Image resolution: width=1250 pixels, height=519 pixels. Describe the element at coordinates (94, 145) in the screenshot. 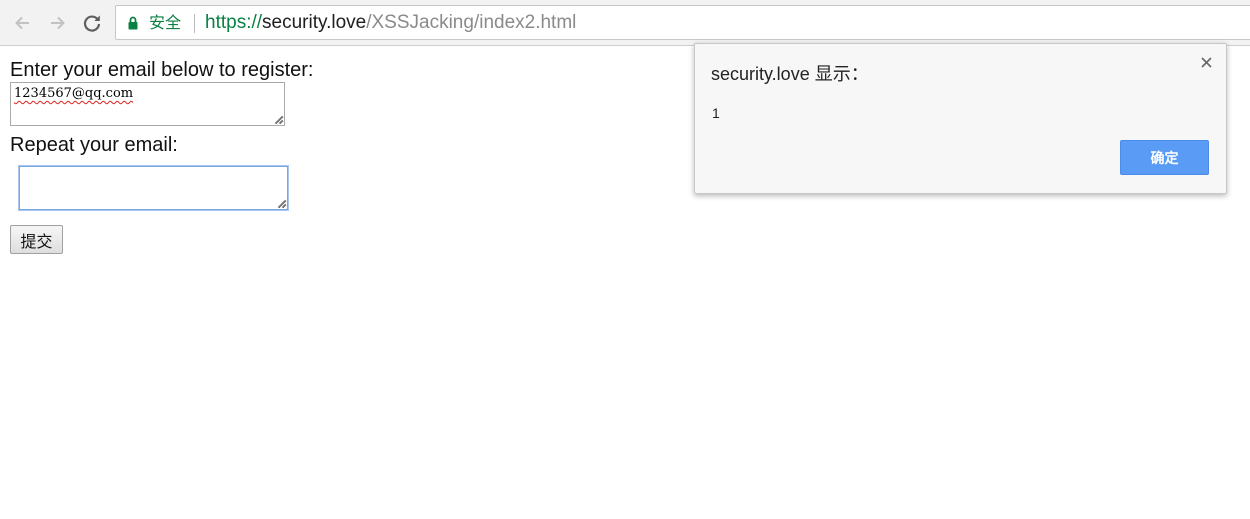

I see `repeat-email-label: Repeat your email:` at that location.